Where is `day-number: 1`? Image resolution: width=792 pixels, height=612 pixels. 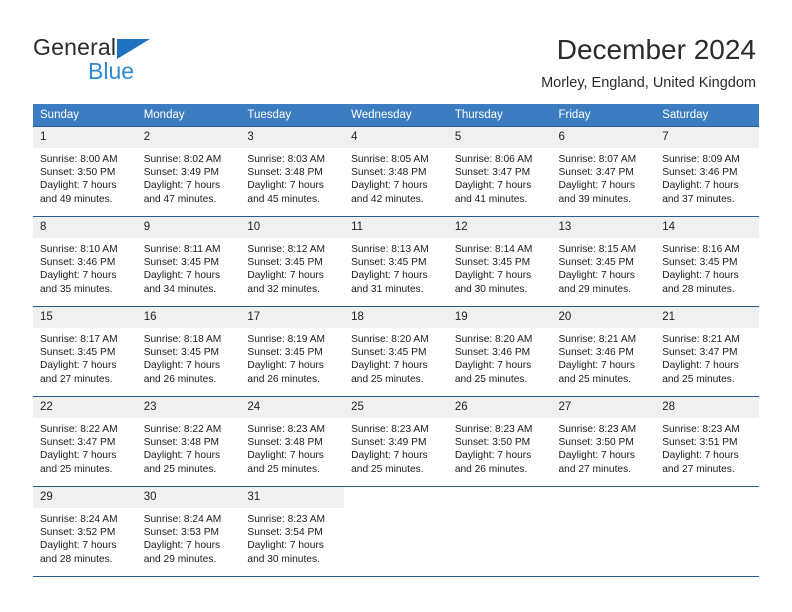
day-number: 1 is located at coordinates (85, 137).